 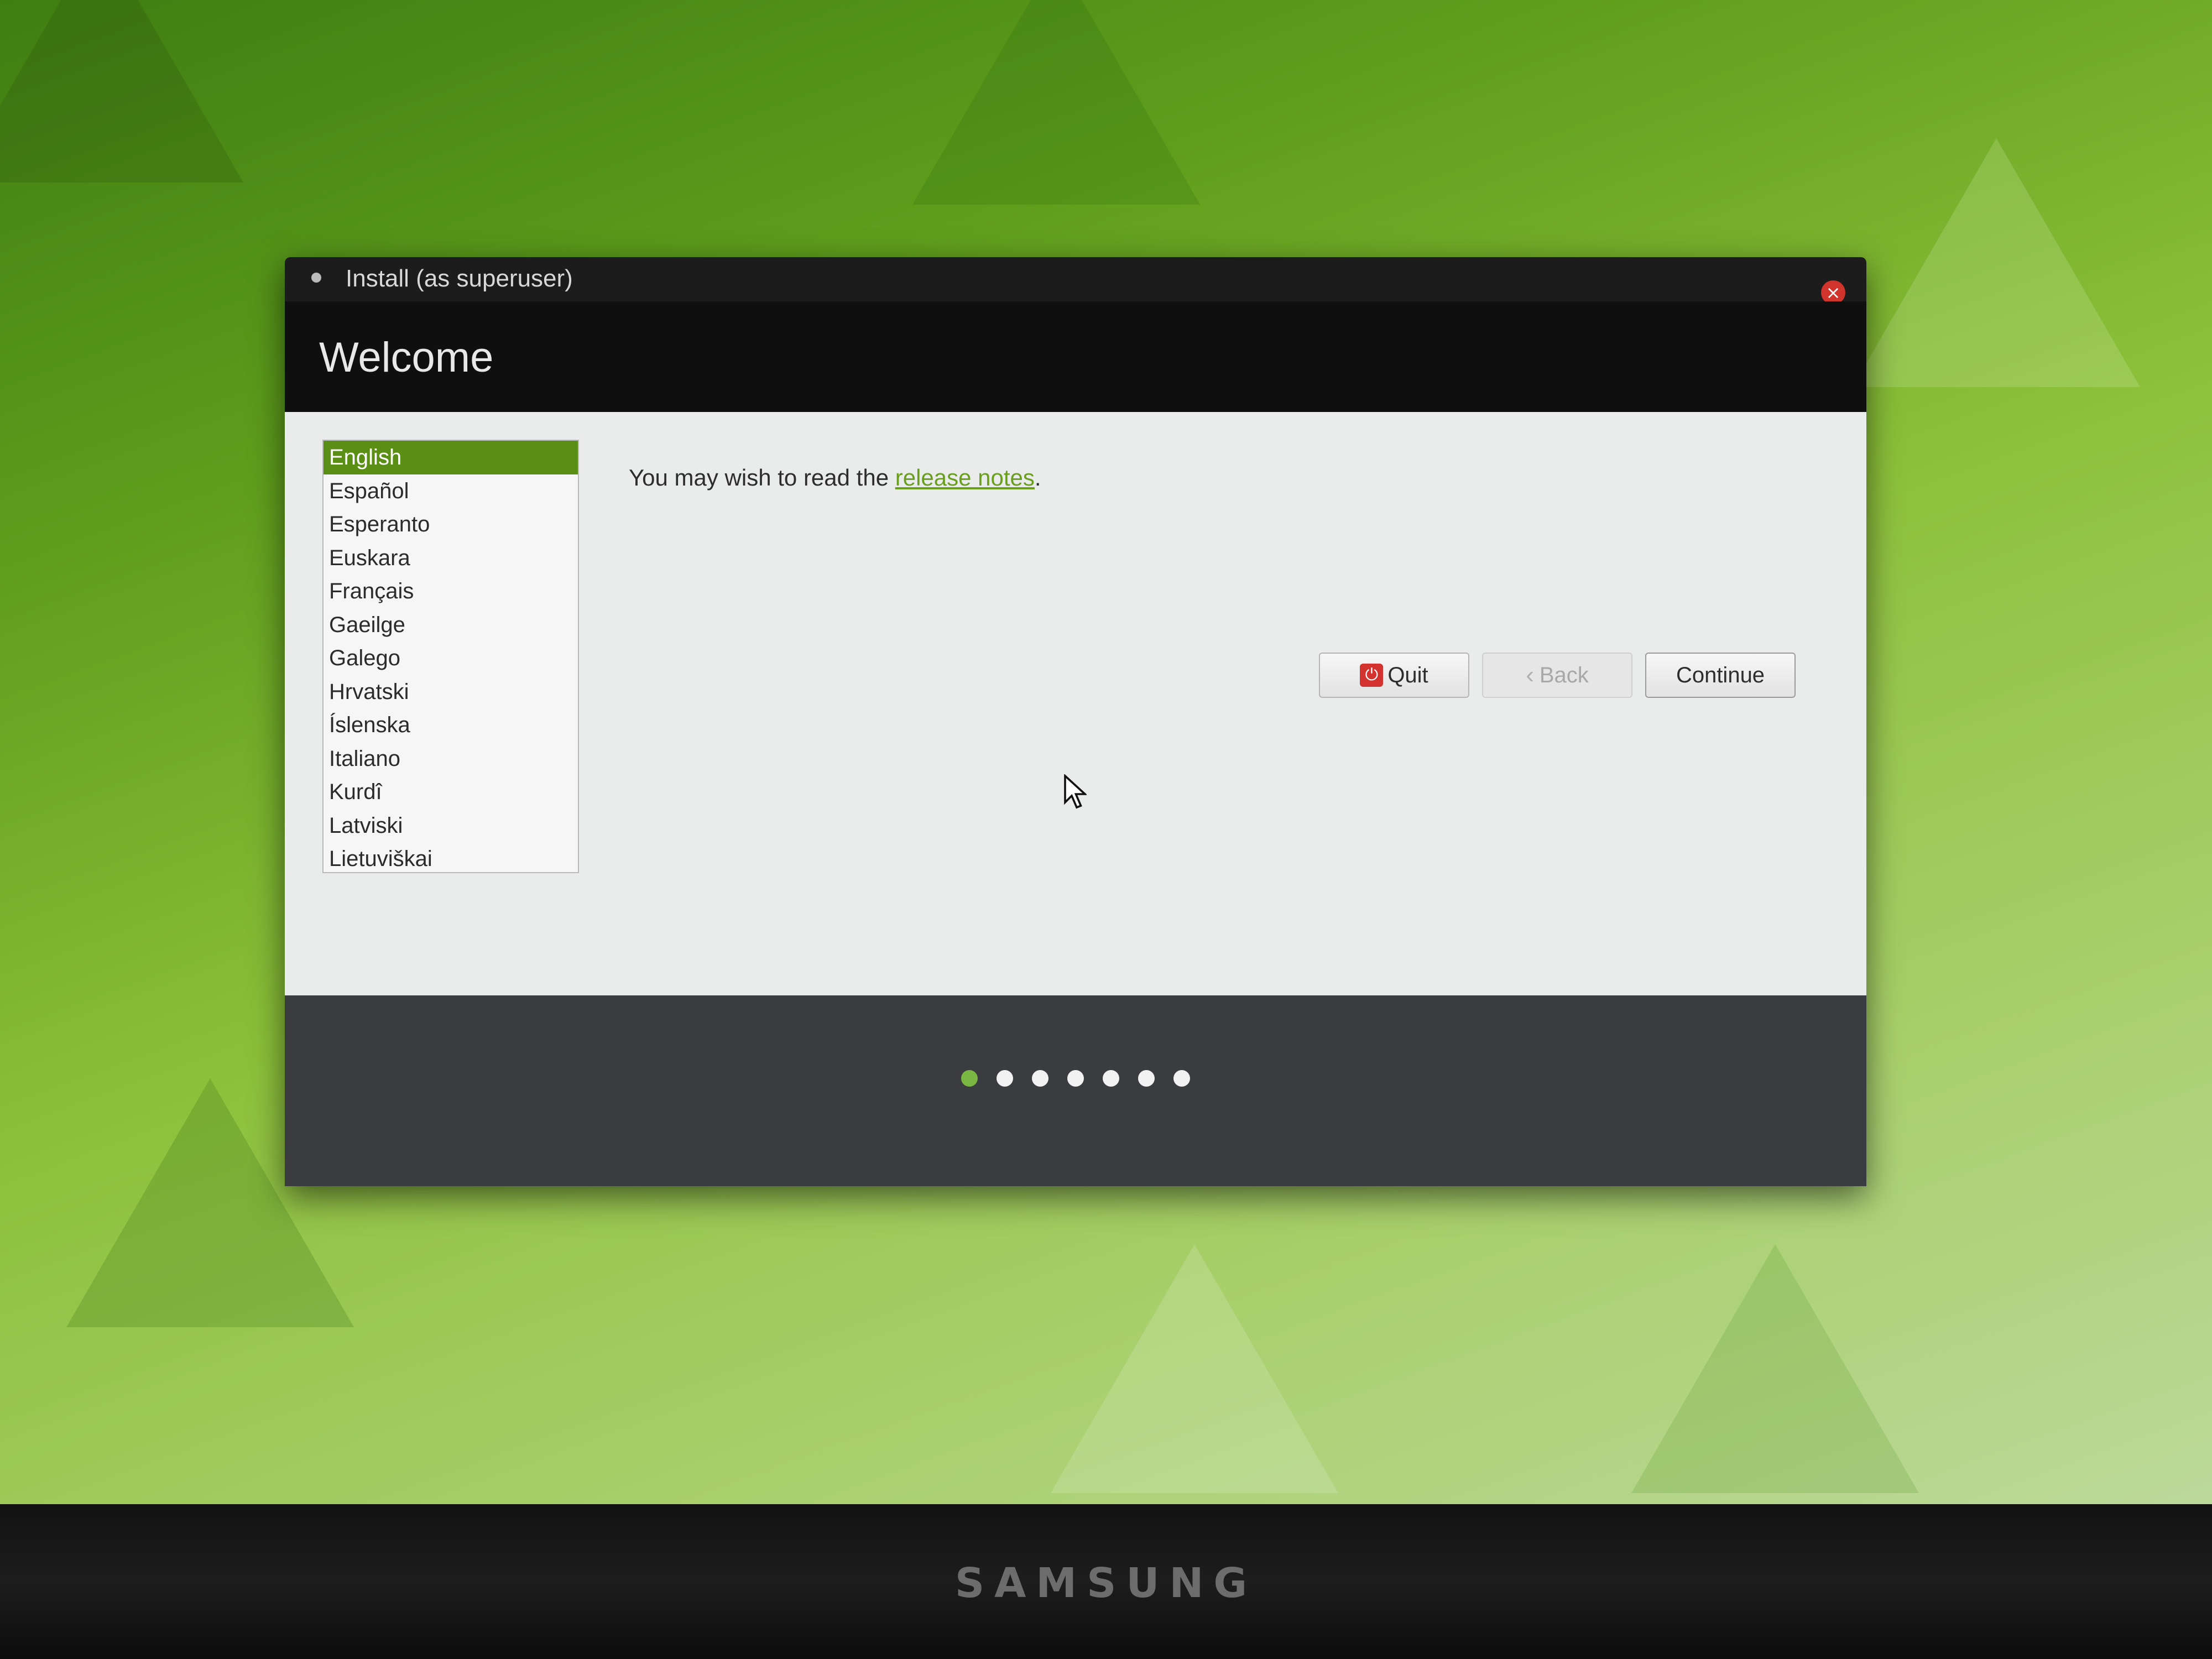 I want to click on title-bar: Install (as superuser) ×, so click(x=1076, y=281).